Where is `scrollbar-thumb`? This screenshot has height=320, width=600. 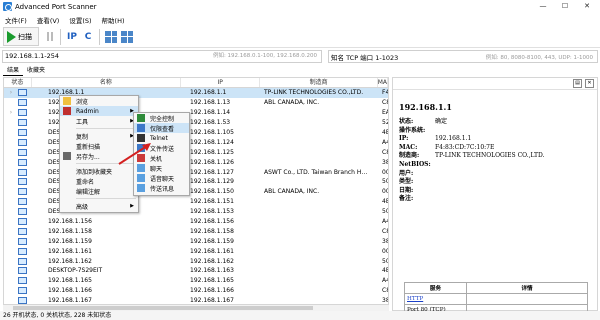 scrollbar-thumb is located at coordinates (163, 308).